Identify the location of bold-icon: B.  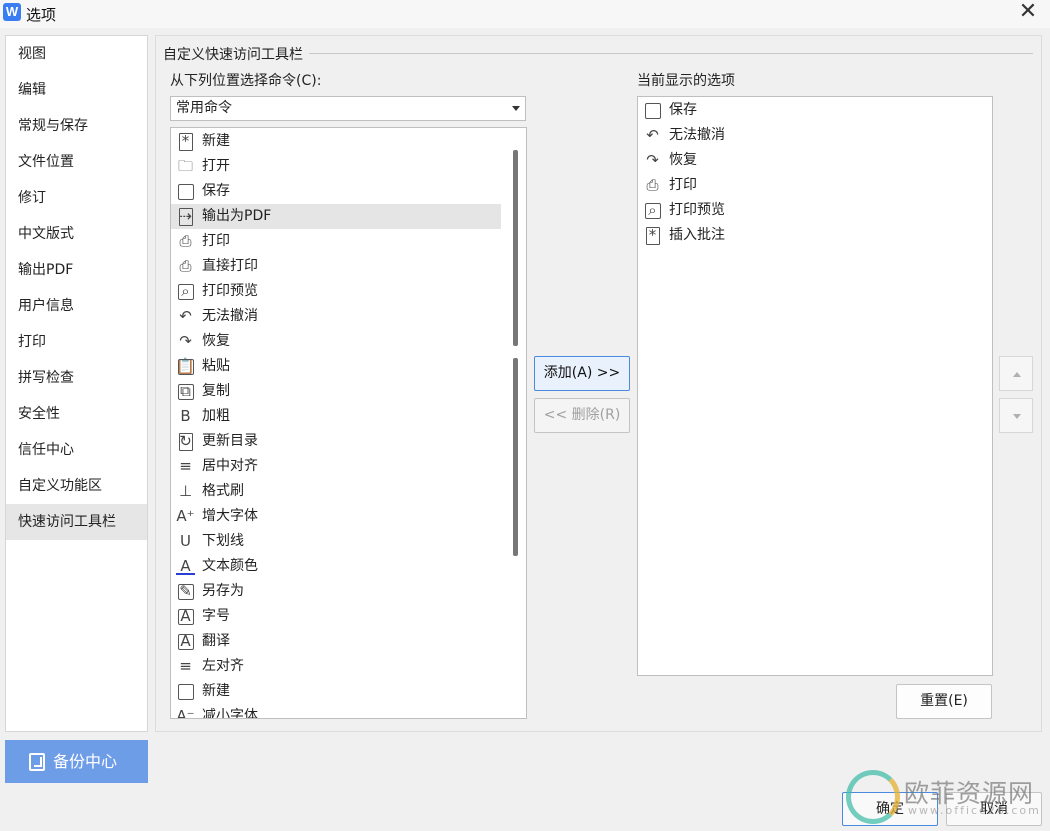
(185, 416).